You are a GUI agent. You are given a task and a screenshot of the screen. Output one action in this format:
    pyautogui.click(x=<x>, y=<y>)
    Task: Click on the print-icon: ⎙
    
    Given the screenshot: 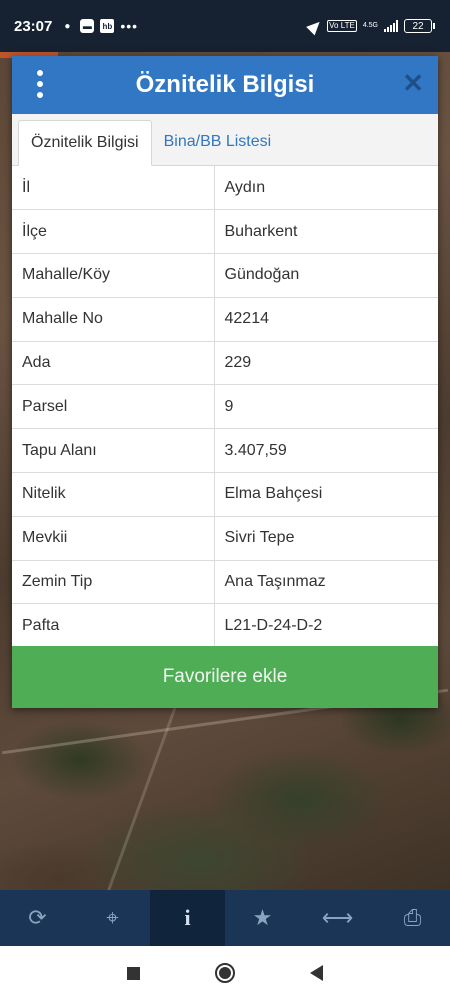 What is the action you would take?
    pyautogui.click(x=412, y=917)
    